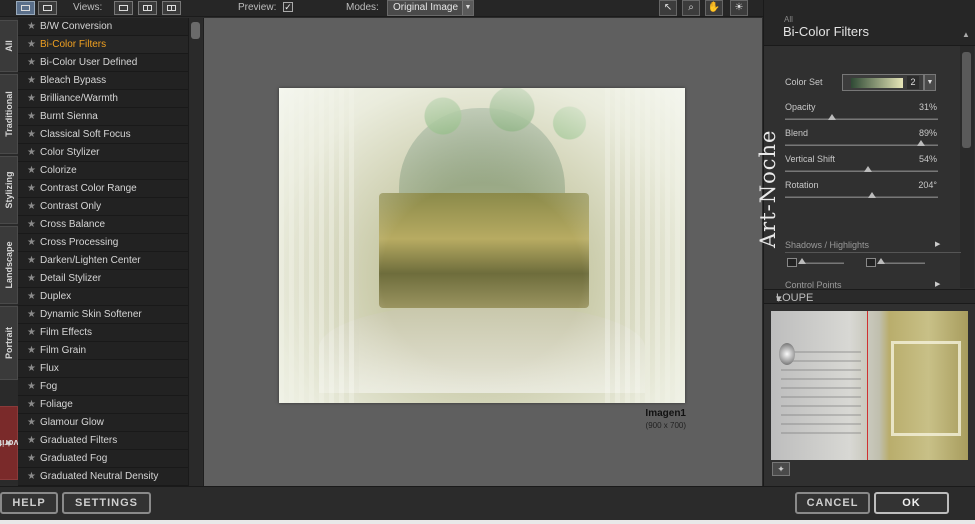  What do you see at coordinates (288, 7) in the screenshot?
I see `preview-checkbox: ✓` at bounding box center [288, 7].